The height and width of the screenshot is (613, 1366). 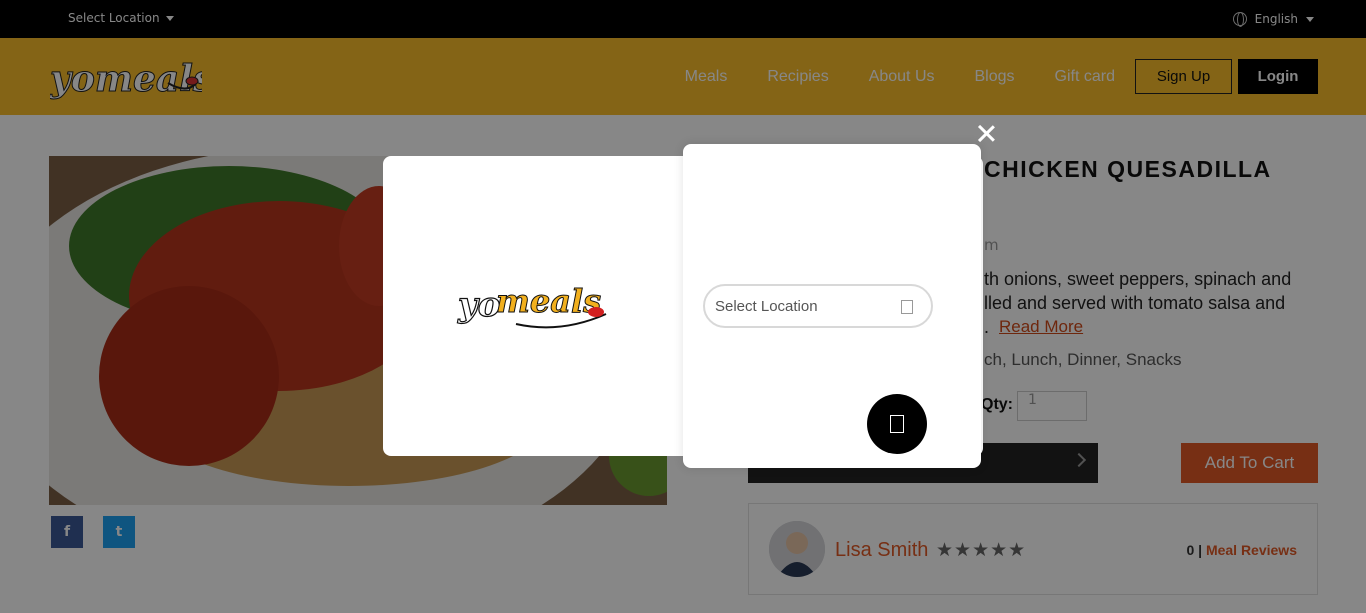 I want to click on location-select-label: Select Location, so click(x=766, y=306).